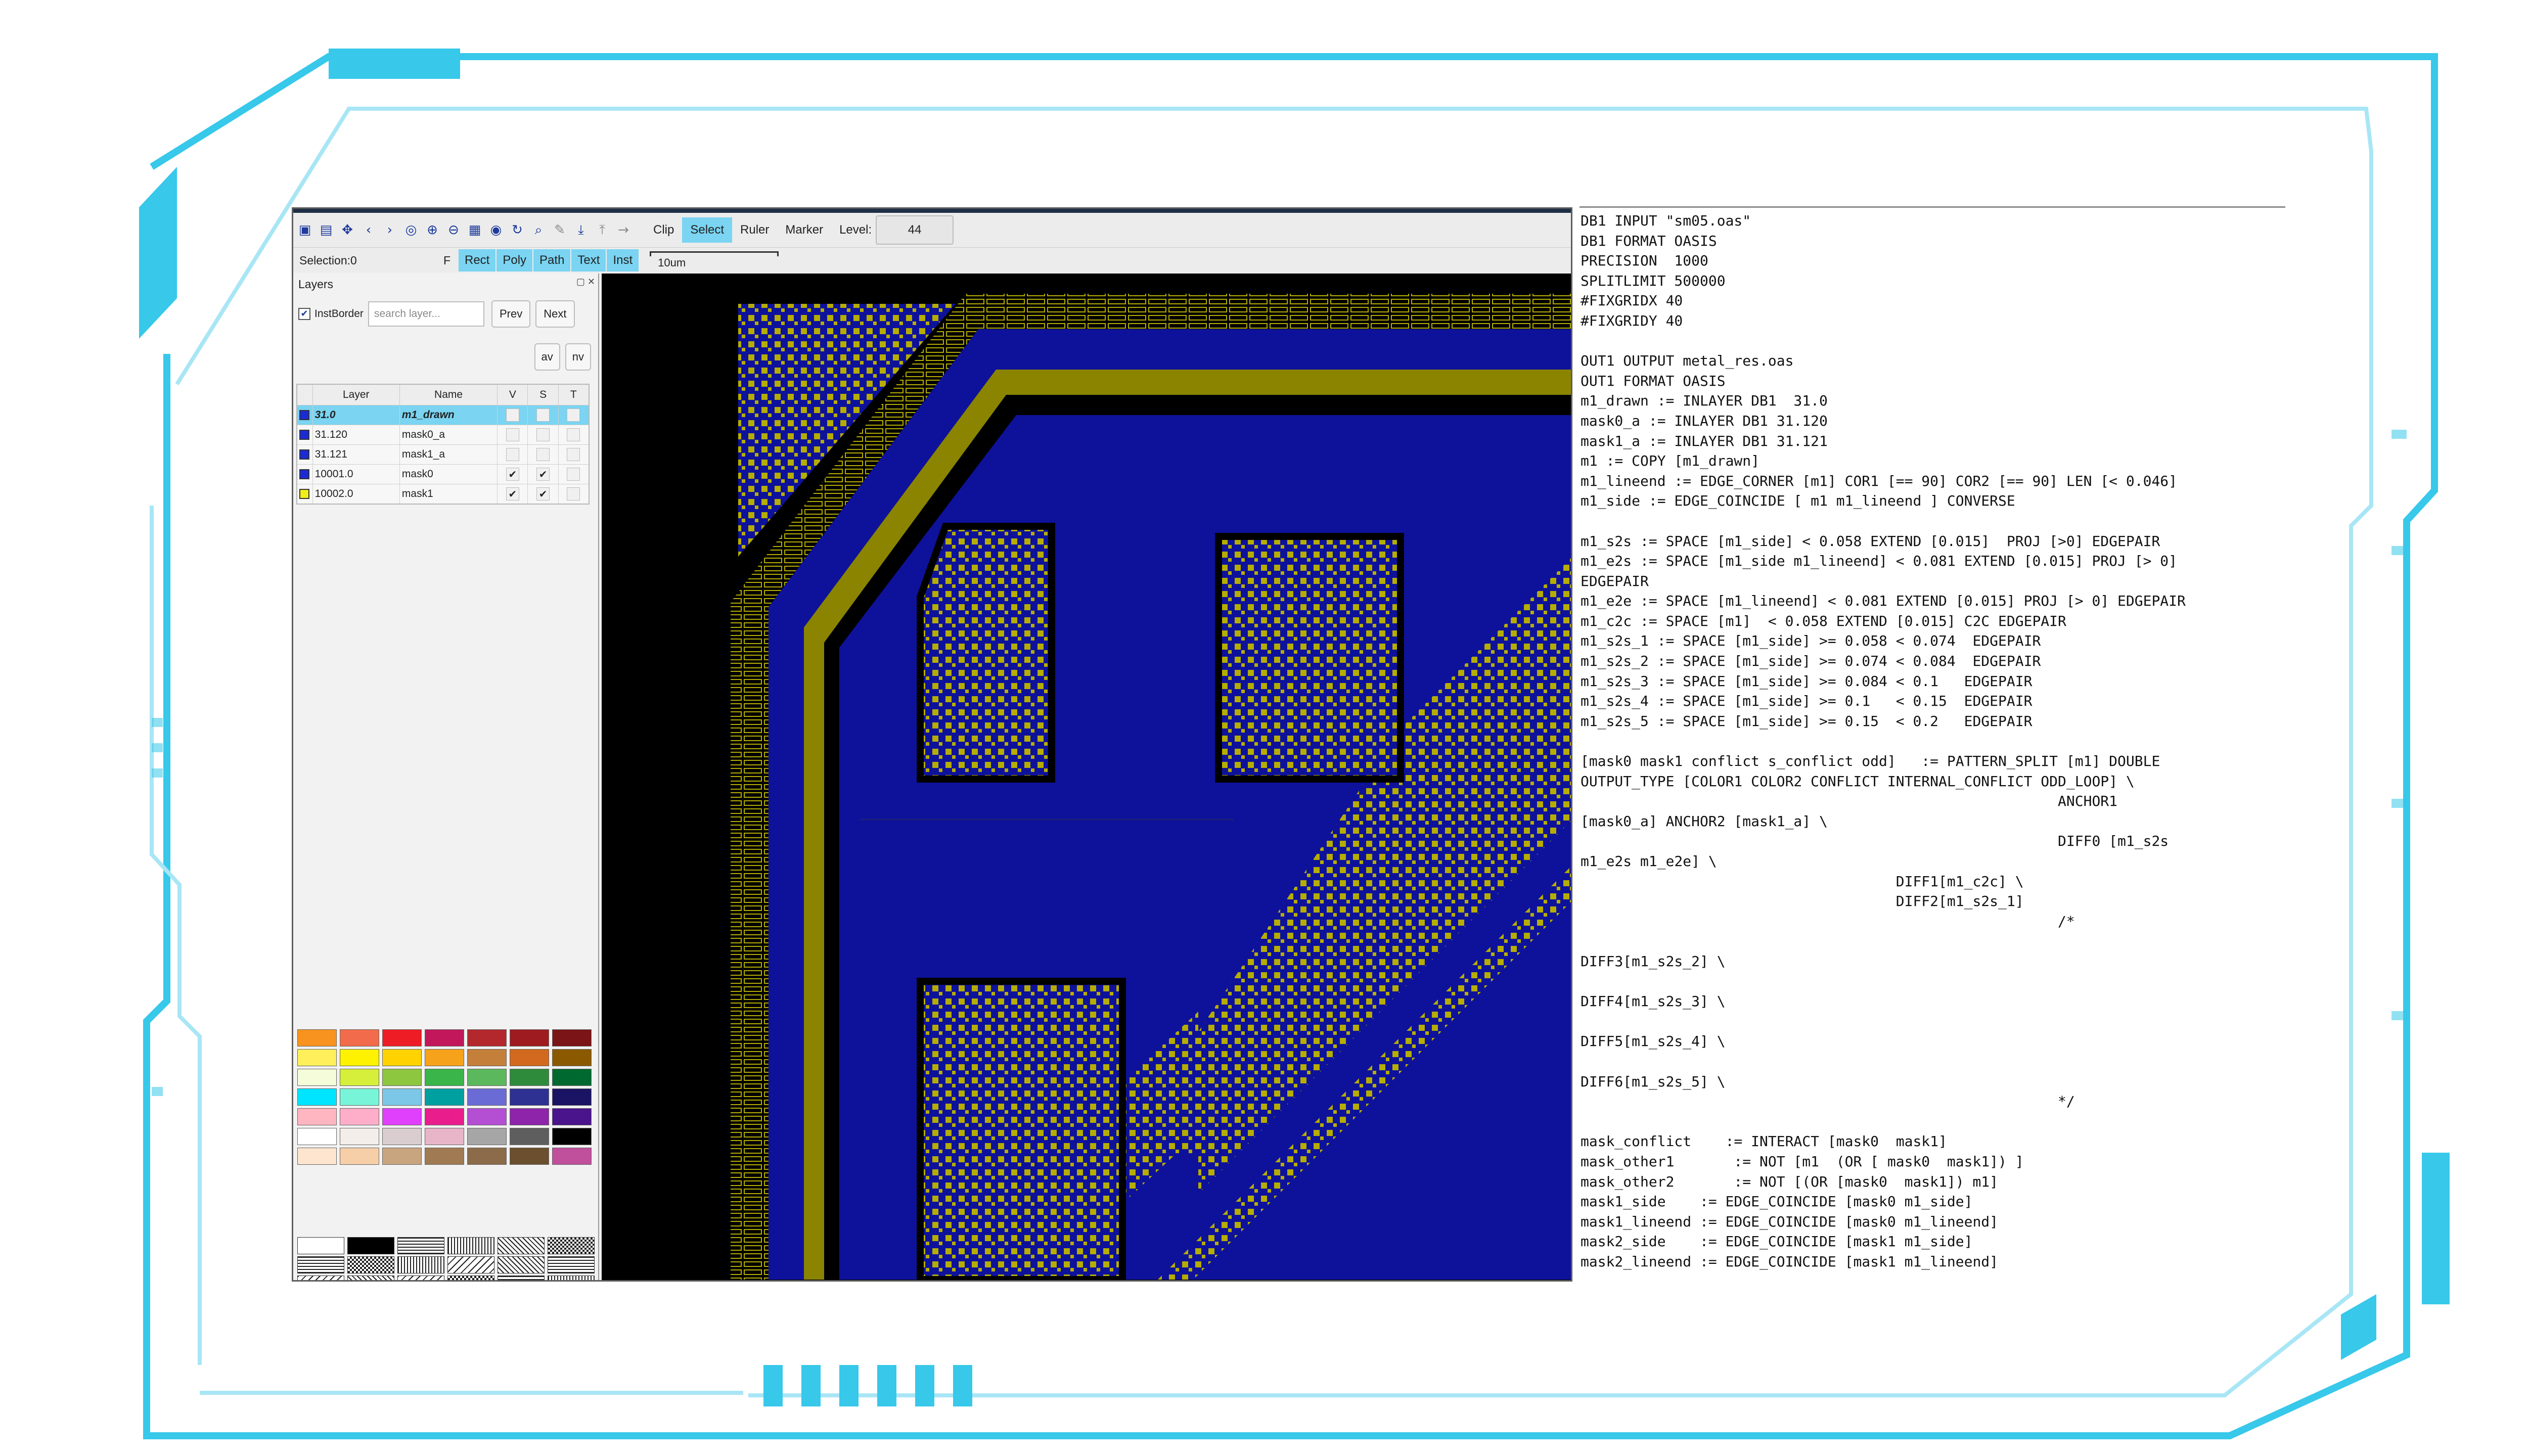 The image size is (2528, 1456). I want to click on selectable-checkbox: ✔, so click(543, 474).